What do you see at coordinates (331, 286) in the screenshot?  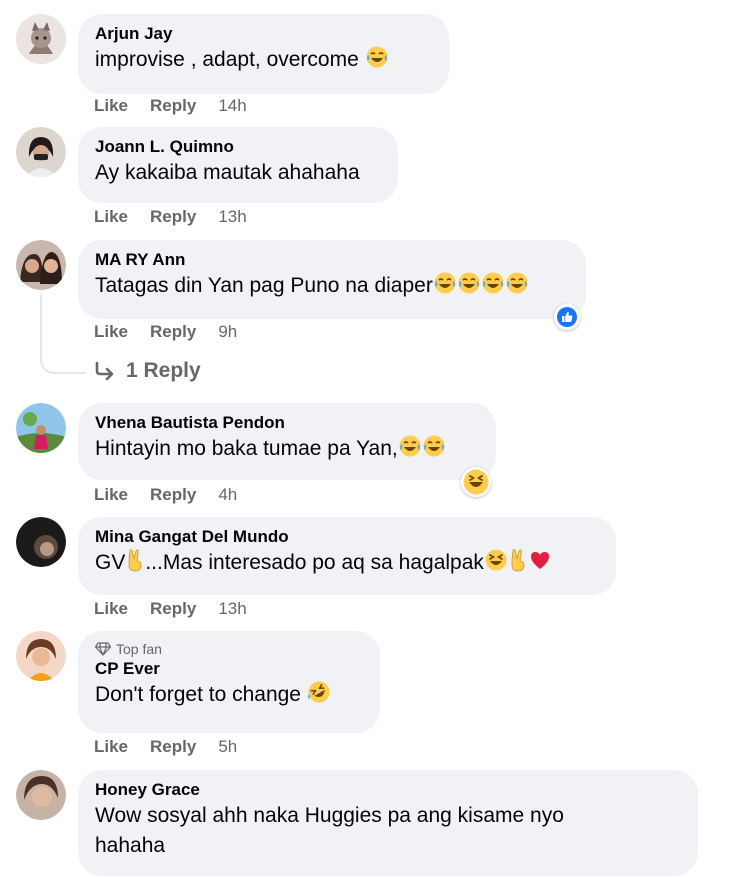 I see `comment-text: Tatagas din Yan pag Puno na diaper` at bounding box center [331, 286].